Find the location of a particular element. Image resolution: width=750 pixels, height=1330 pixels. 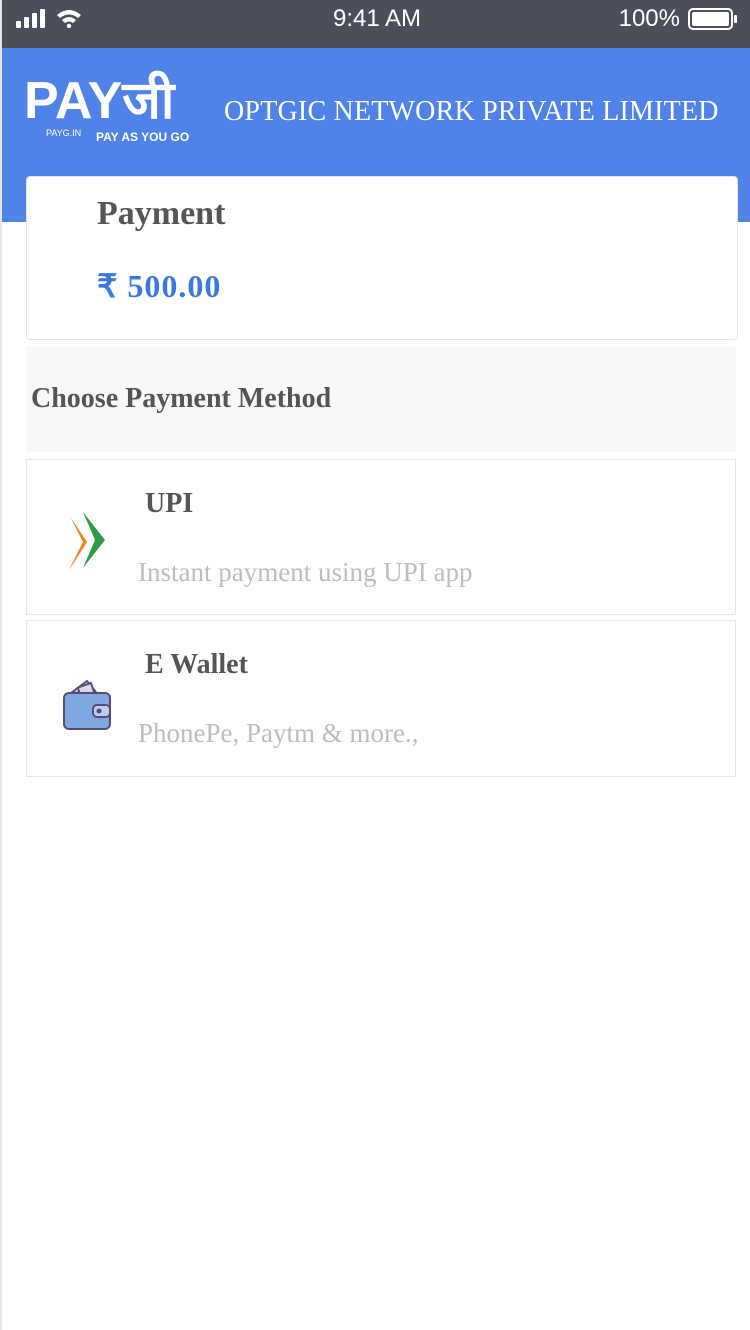

payji-logo: PAYजी PAYG.IN PAY AS YOU GO is located at coordinates (106, 107).